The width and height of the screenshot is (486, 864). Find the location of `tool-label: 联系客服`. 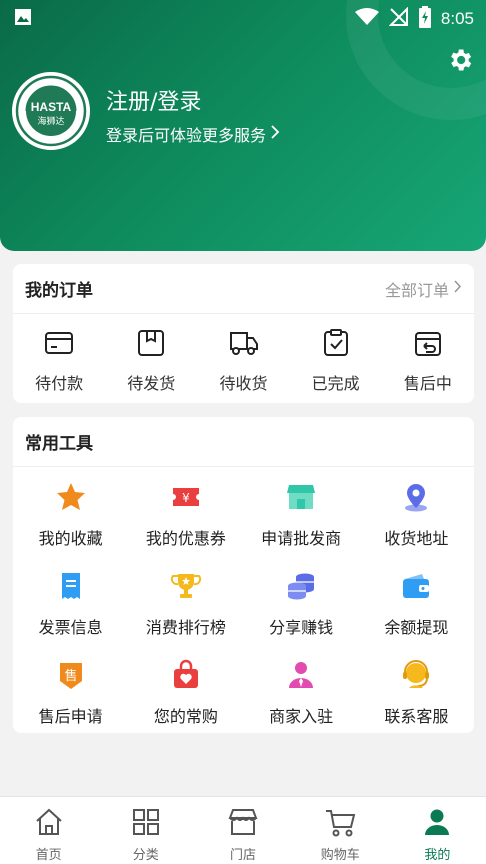

tool-label: 联系客服 is located at coordinates (416, 716).